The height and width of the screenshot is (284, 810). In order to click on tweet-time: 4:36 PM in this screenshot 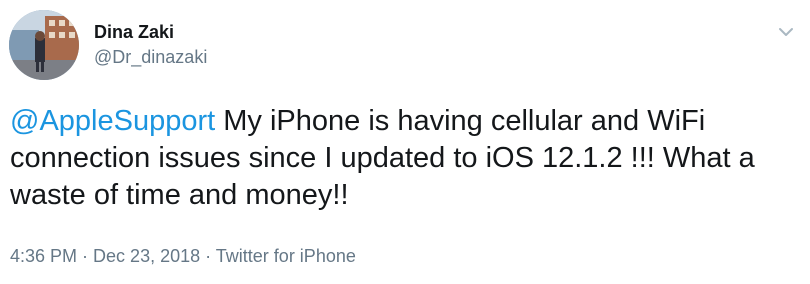, I will do `click(43, 256)`.